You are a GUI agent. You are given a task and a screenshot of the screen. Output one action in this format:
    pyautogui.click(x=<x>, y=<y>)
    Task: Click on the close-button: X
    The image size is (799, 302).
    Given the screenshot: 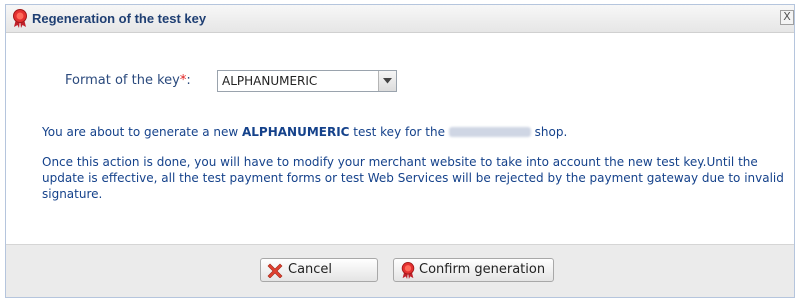 What is the action you would take?
    pyautogui.click(x=787, y=17)
    